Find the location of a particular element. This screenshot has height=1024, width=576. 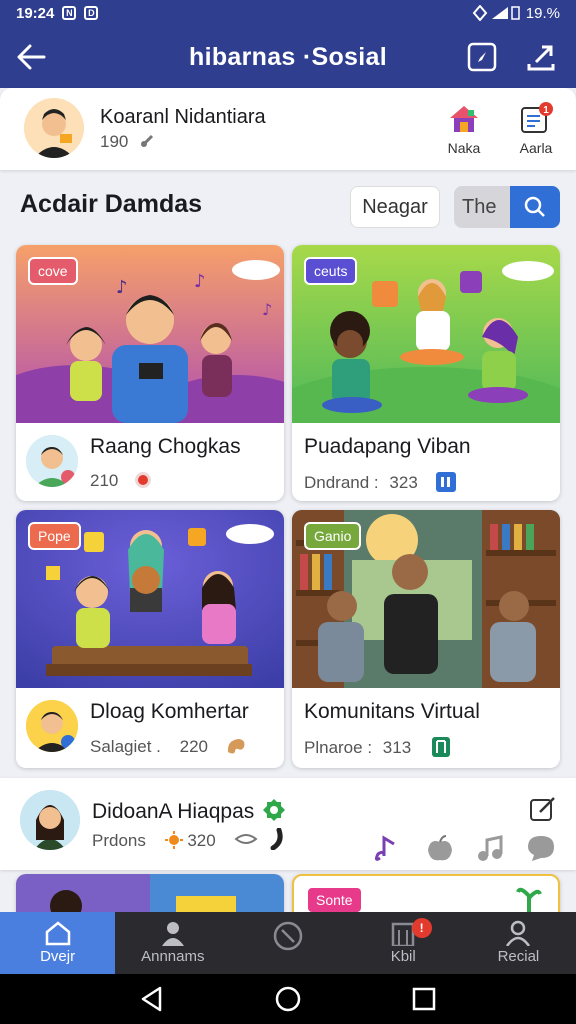

nav-label: Kbil is located at coordinates (403, 956).